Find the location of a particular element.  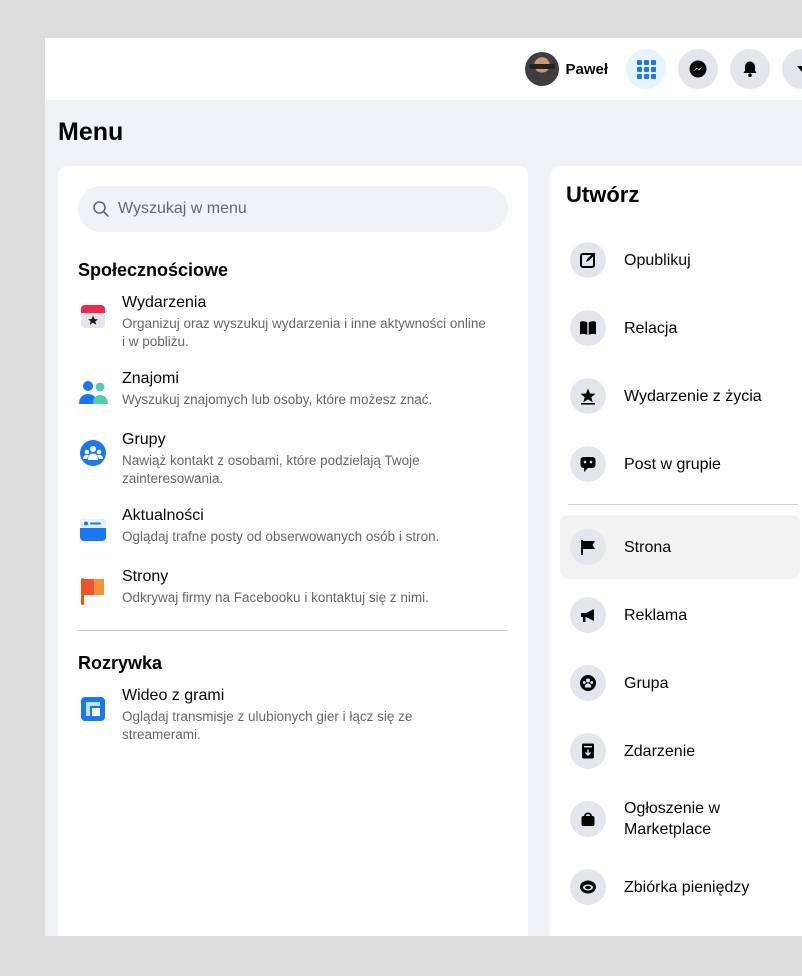

create-page-button: Strona is located at coordinates (680, 547).